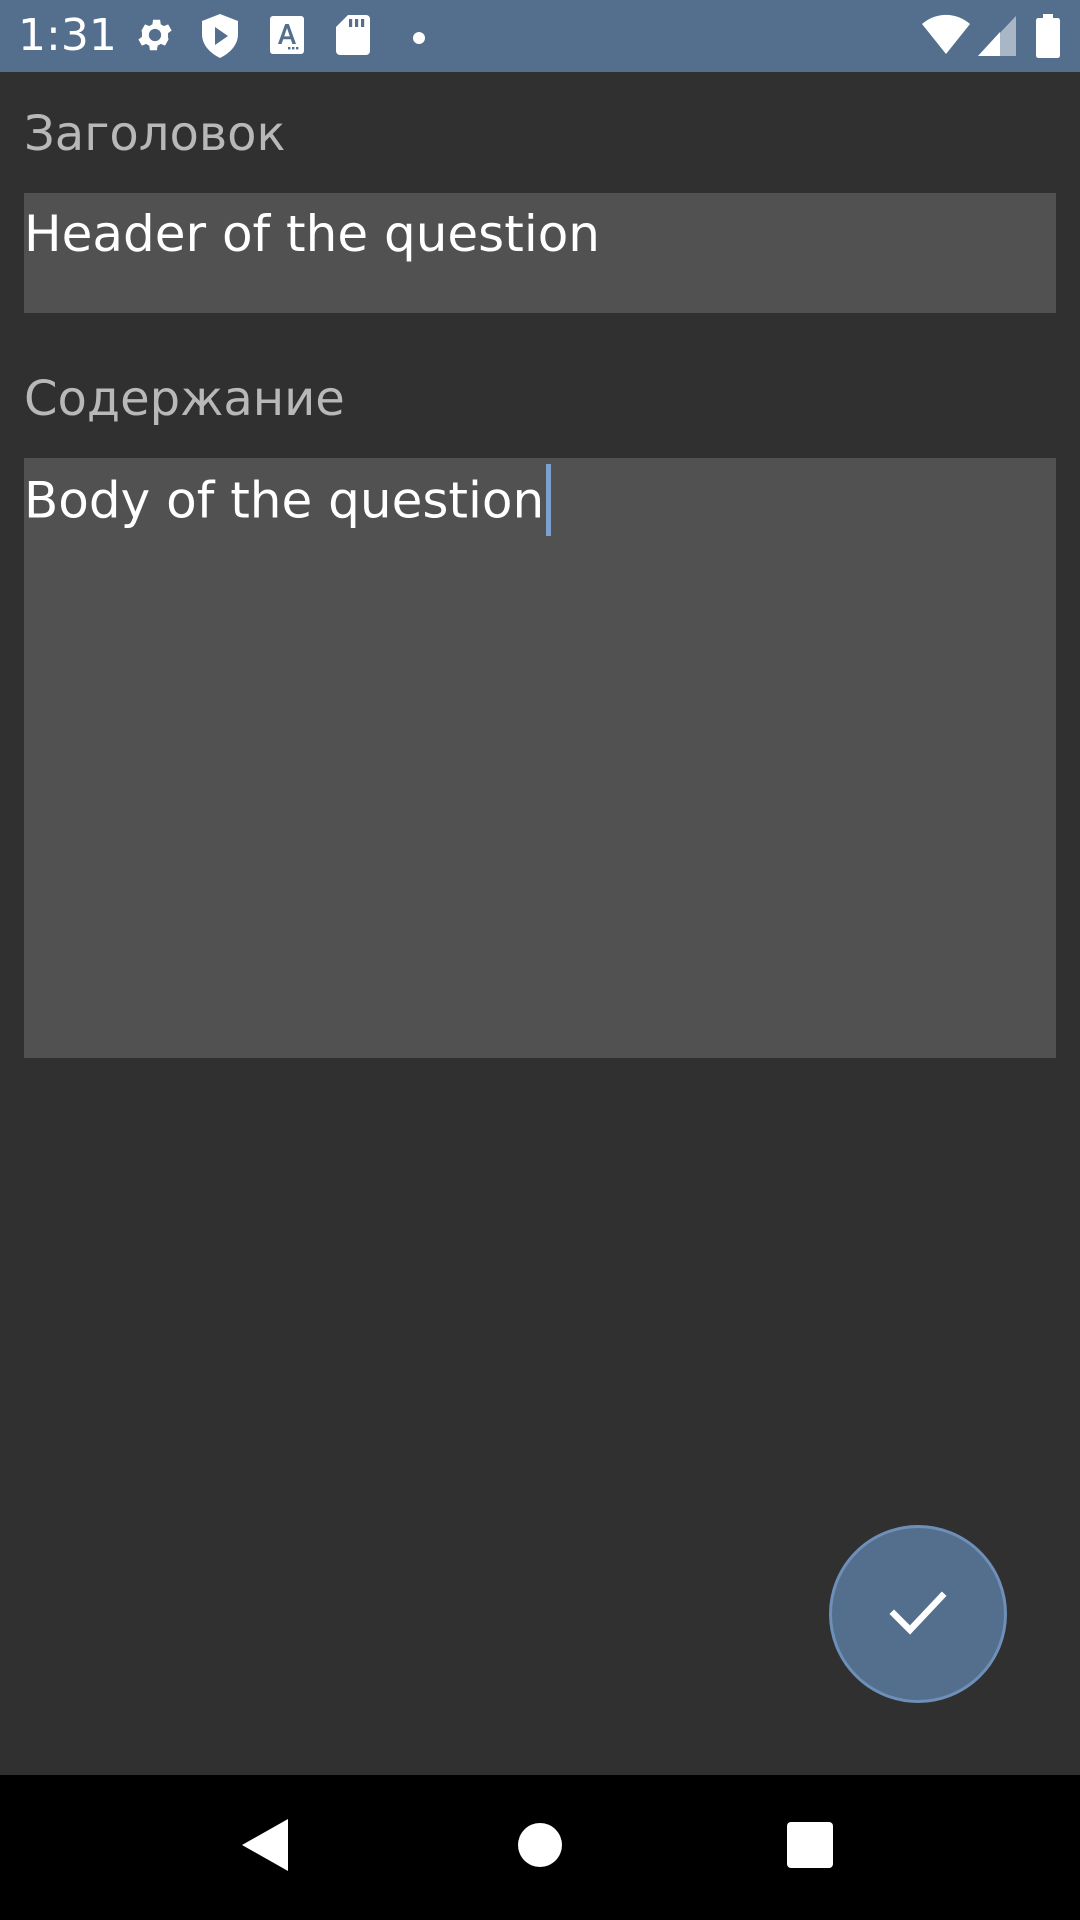 This screenshot has width=1080, height=1920. What do you see at coordinates (220, 38) in the screenshot?
I see `shield-play-icon` at bounding box center [220, 38].